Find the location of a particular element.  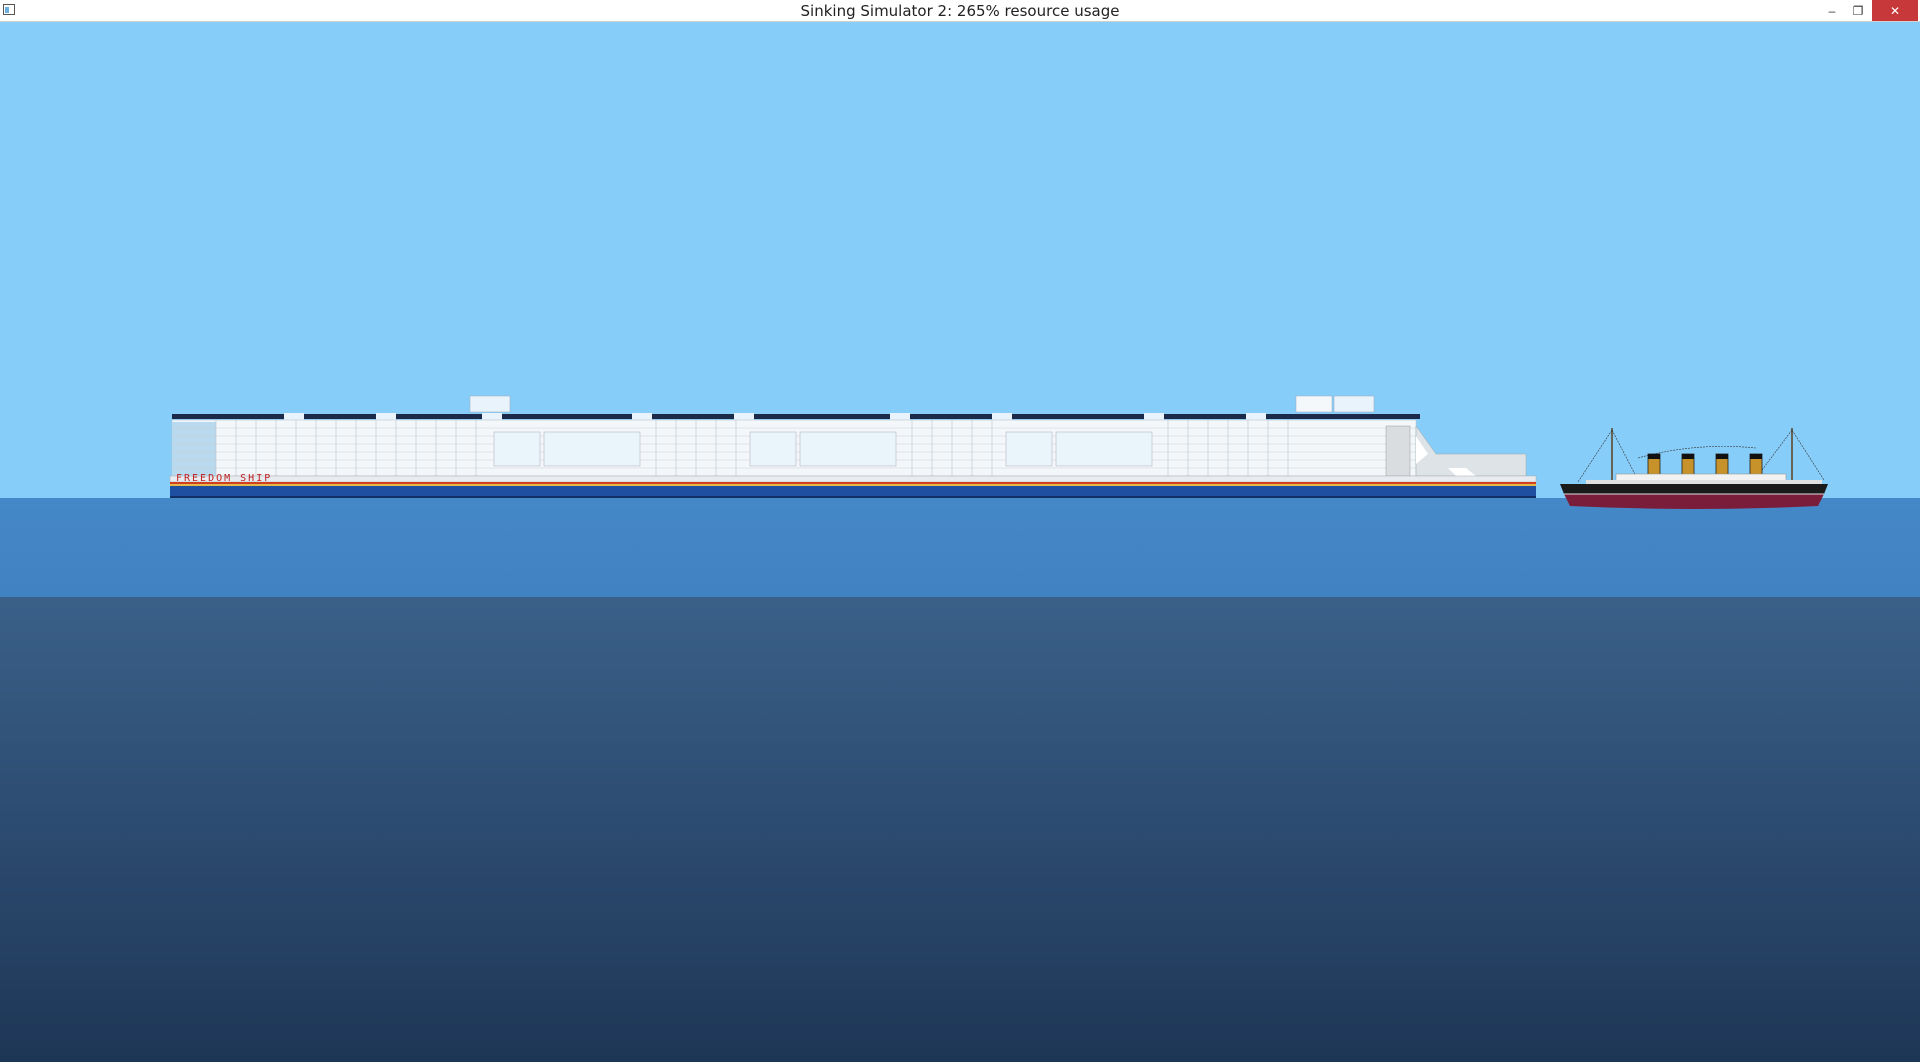

close-button: ✕ is located at coordinates (1895, 10).